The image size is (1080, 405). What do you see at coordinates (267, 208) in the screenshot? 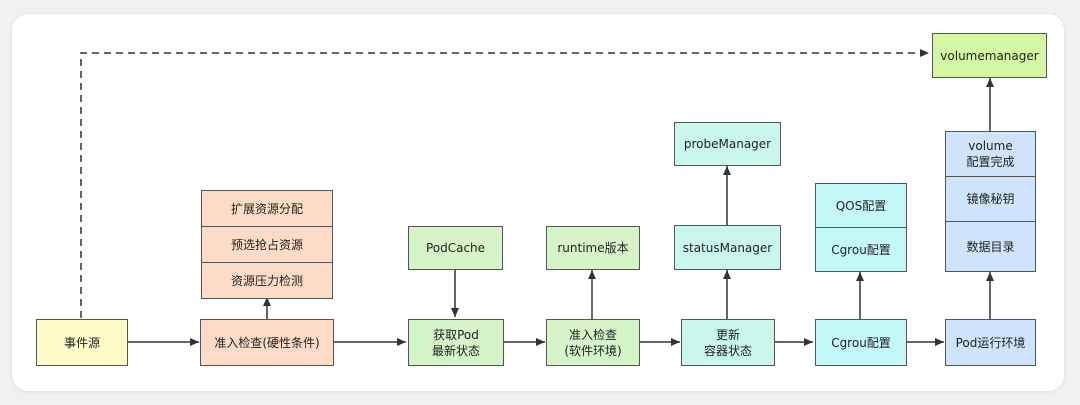
I see `node-extend-resource-alloc: 扩展资源分配` at bounding box center [267, 208].